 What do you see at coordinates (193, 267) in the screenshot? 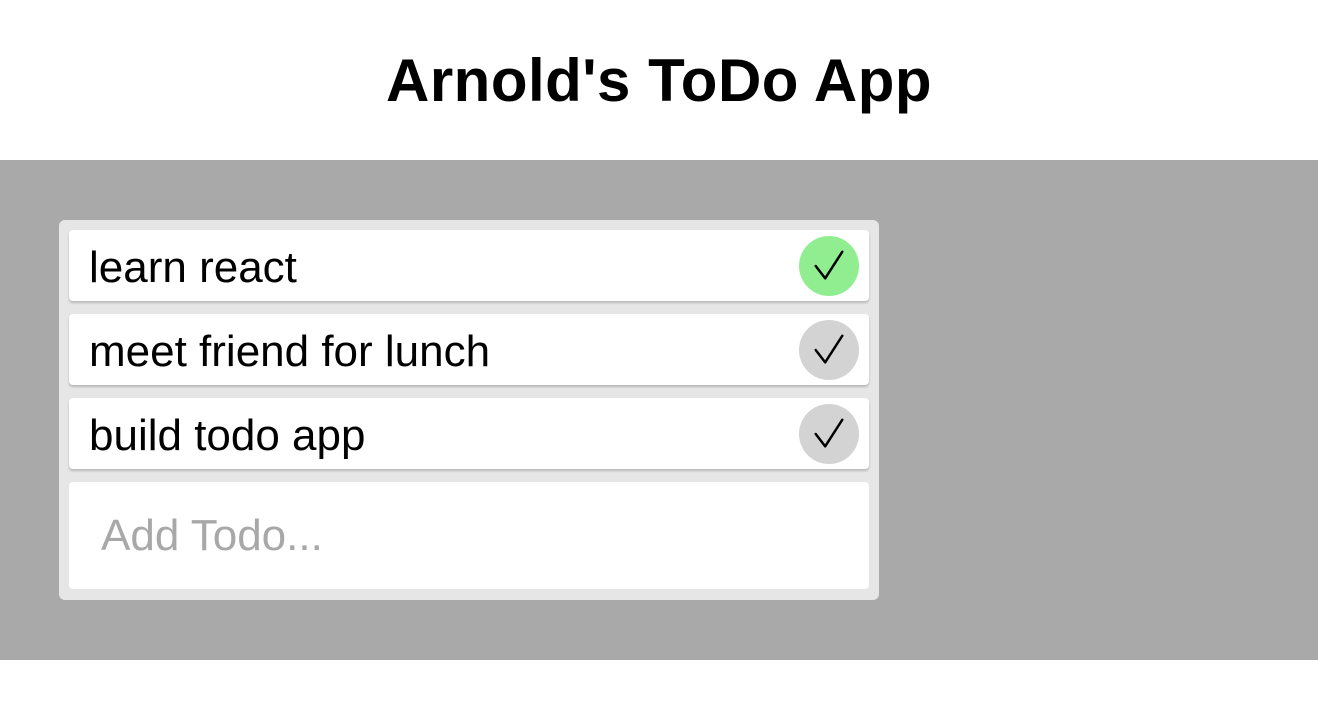
I see `todo-text: learn react` at bounding box center [193, 267].